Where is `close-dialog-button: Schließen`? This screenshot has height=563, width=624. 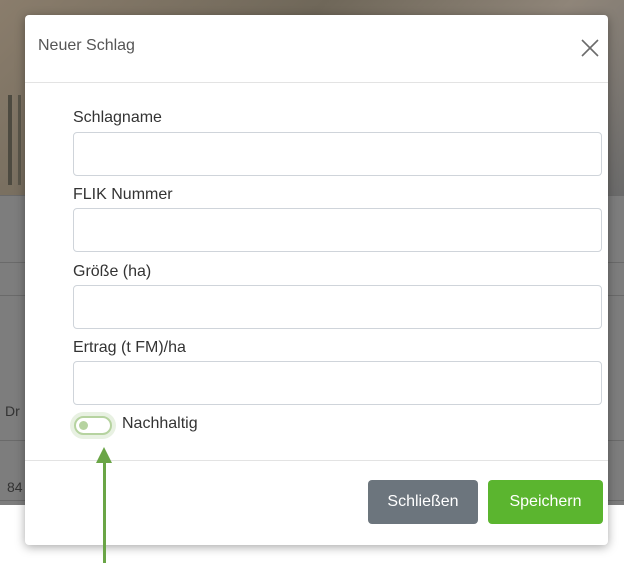
close-dialog-button: Schließen is located at coordinates (423, 502).